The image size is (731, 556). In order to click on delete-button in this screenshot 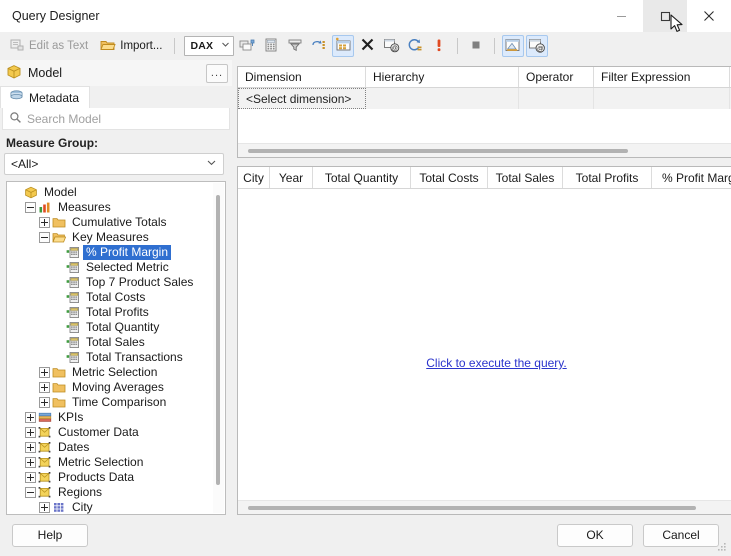, I will do `click(367, 46)`.